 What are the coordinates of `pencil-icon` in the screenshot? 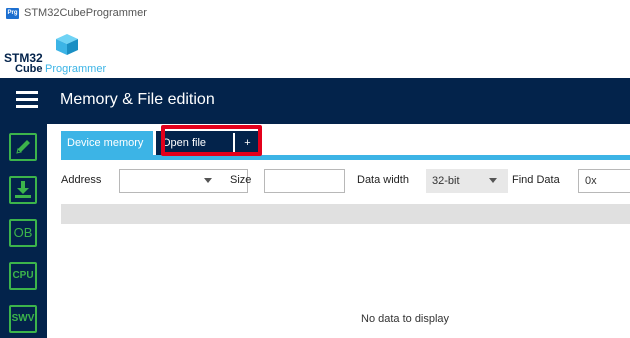 It's located at (23, 147).